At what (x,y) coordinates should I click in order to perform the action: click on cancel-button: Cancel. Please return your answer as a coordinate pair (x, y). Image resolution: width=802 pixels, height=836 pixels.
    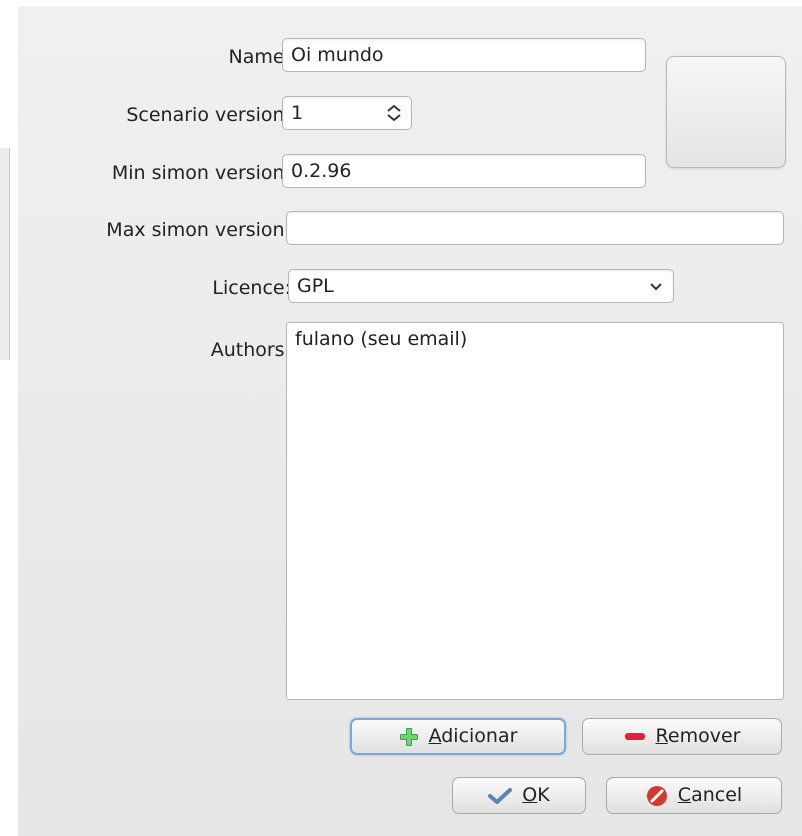
    Looking at the image, I should click on (694, 795).